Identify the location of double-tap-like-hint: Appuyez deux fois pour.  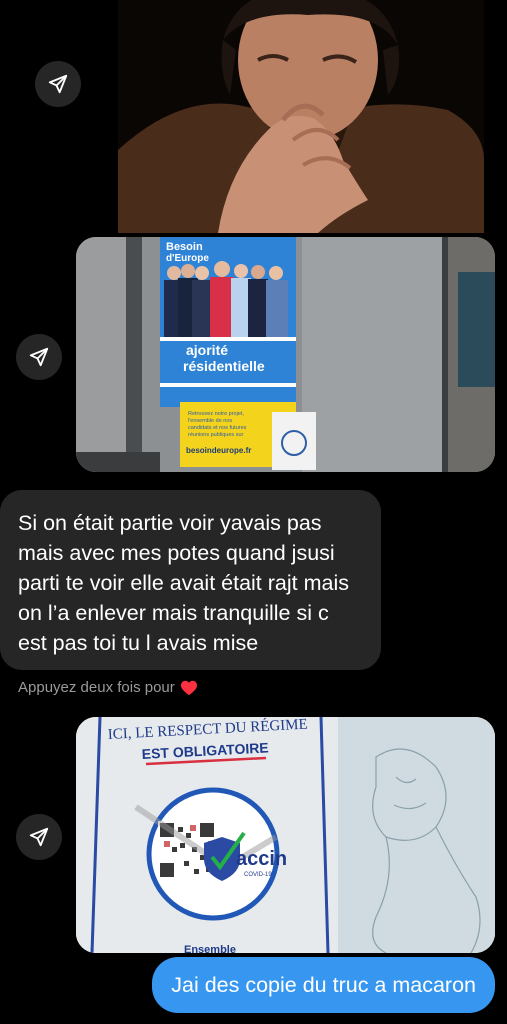
(108, 687).